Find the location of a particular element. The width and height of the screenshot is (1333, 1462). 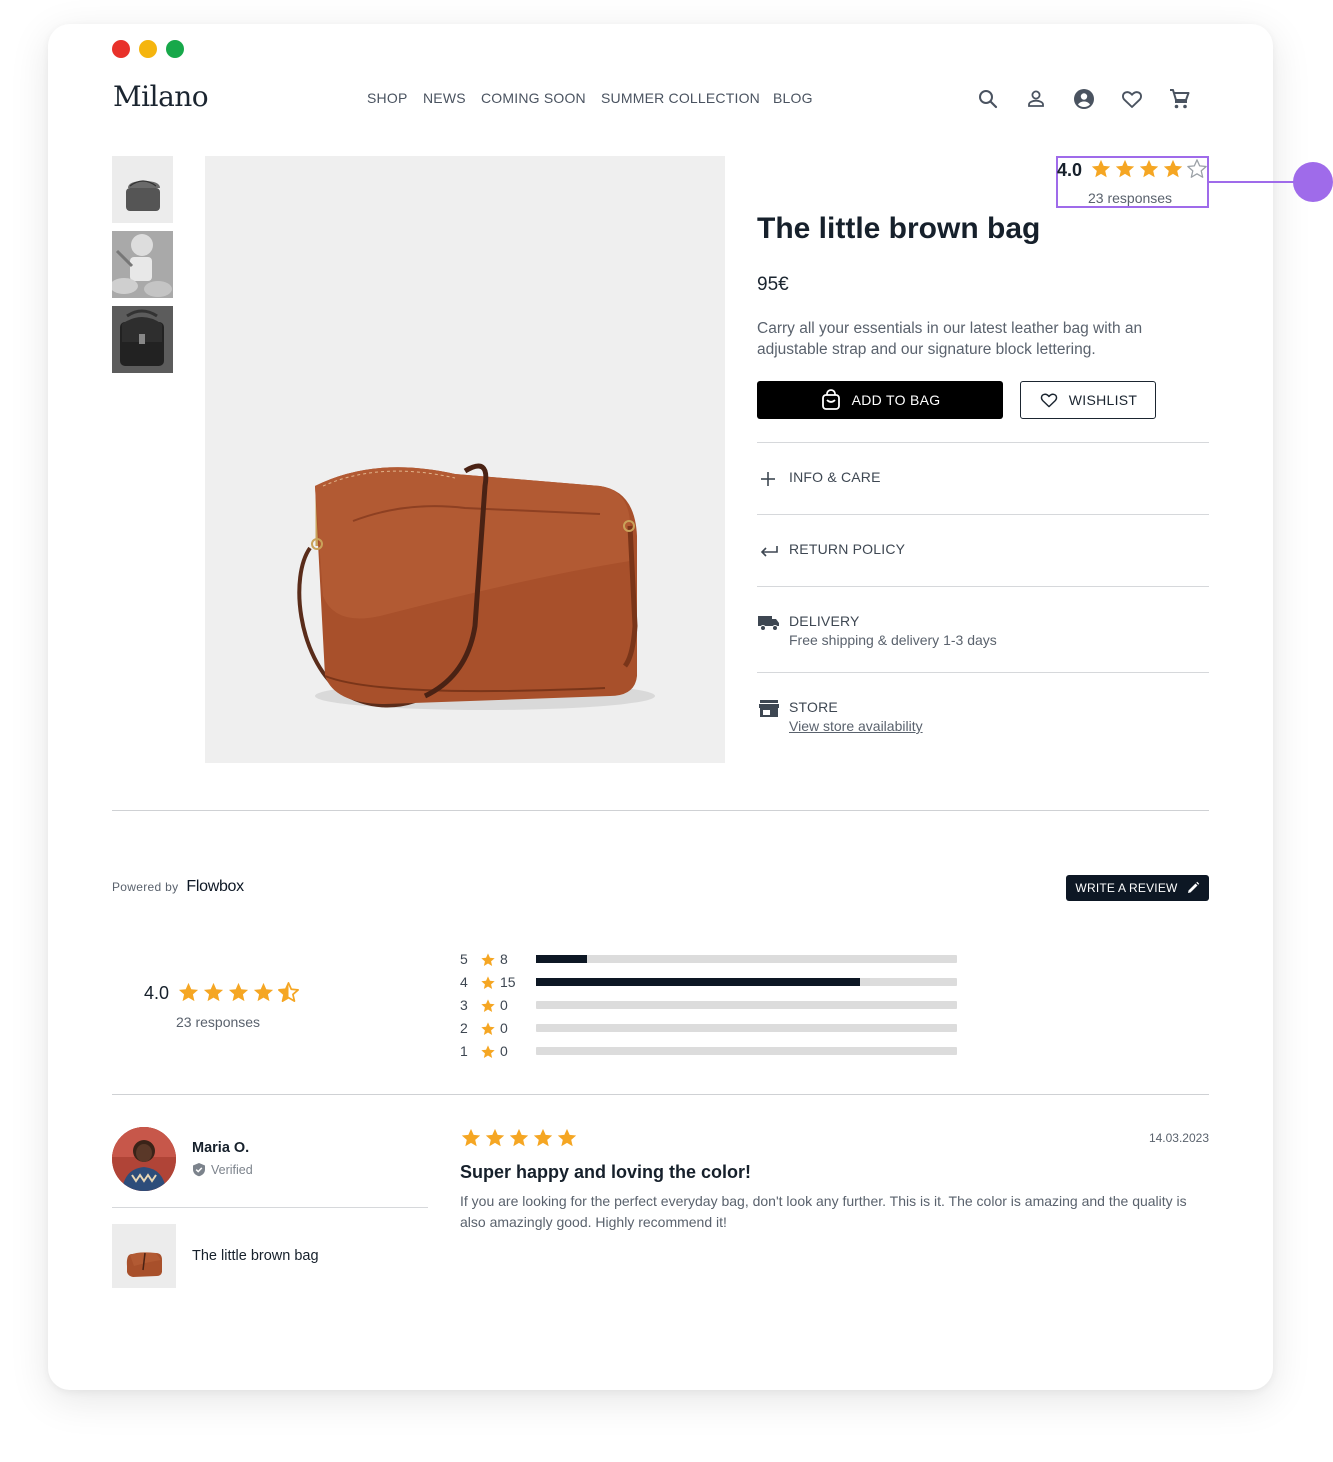

product-title: The little brown bag is located at coordinates (899, 228).